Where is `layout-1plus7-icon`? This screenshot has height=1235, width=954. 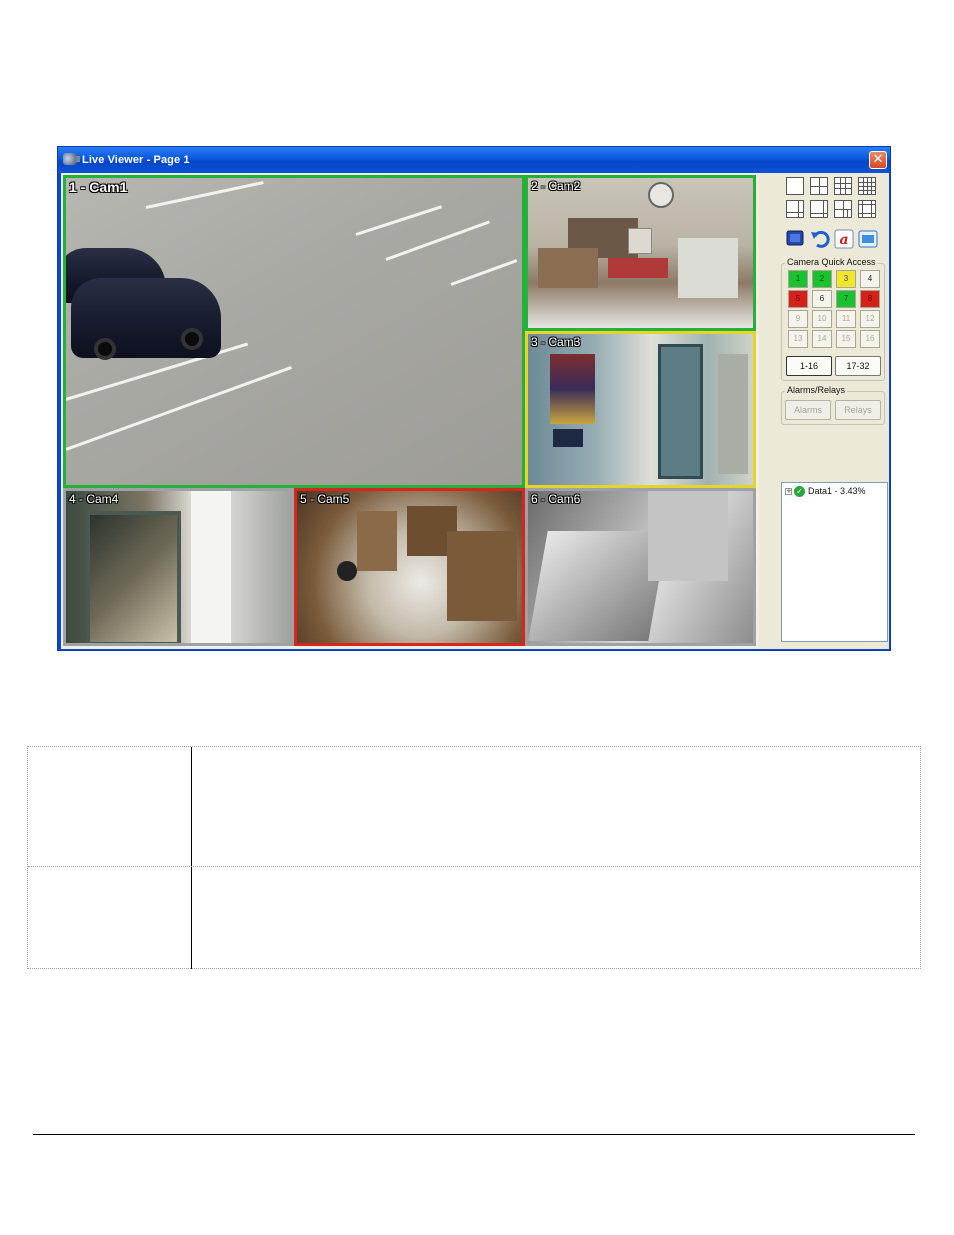 layout-1plus7-icon is located at coordinates (819, 209).